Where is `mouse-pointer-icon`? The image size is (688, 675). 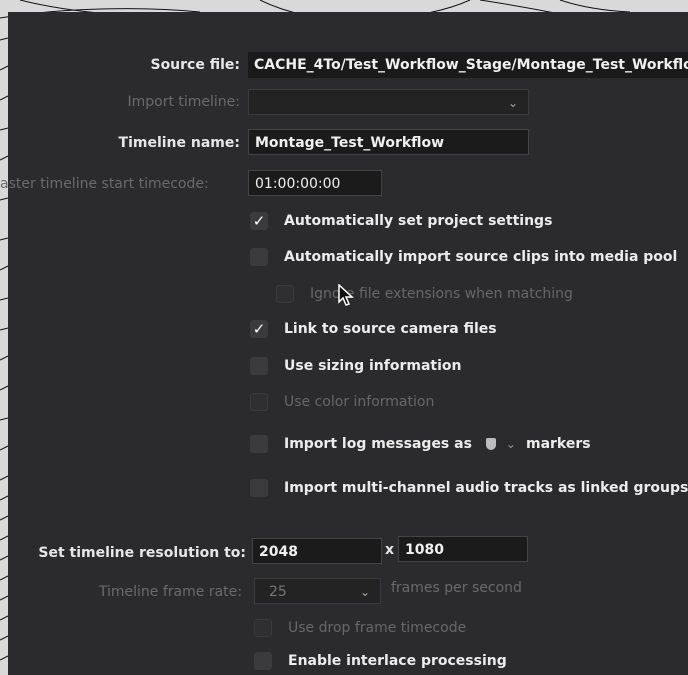 mouse-pointer-icon is located at coordinates (346, 295).